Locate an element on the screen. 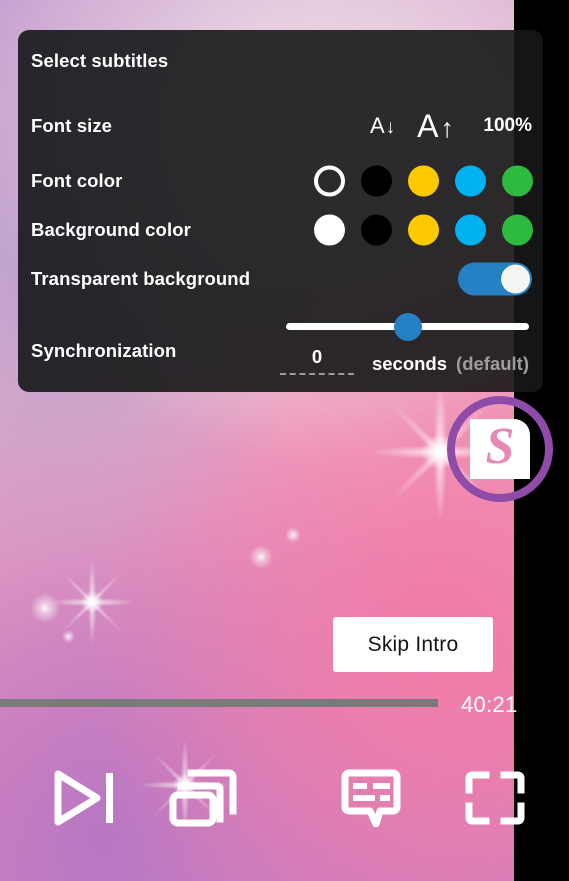  subtitles-icon is located at coordinates (371, 798).